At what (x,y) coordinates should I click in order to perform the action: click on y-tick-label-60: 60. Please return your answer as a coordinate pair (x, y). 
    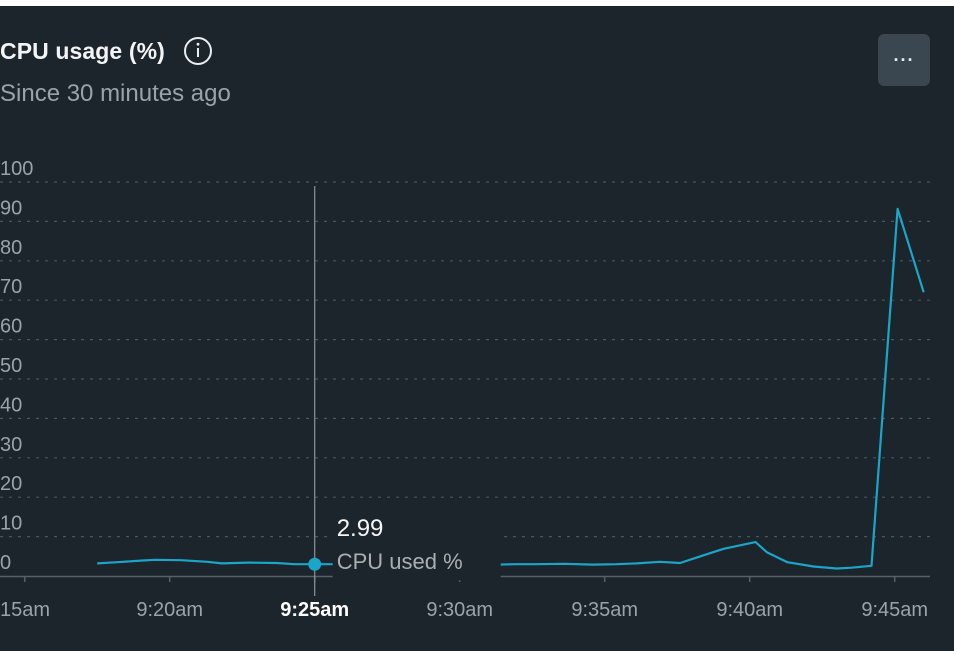
    Looking at the image, I should click on (11, 327).